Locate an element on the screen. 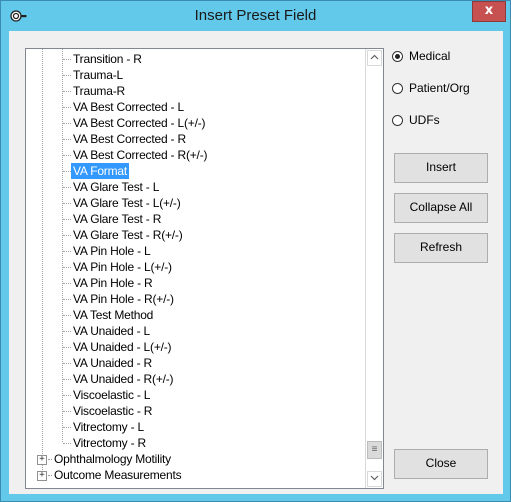 The width and height of the screenshot is (511, 502). tree-item: Trauma-R is located at coordinates (195, 91).